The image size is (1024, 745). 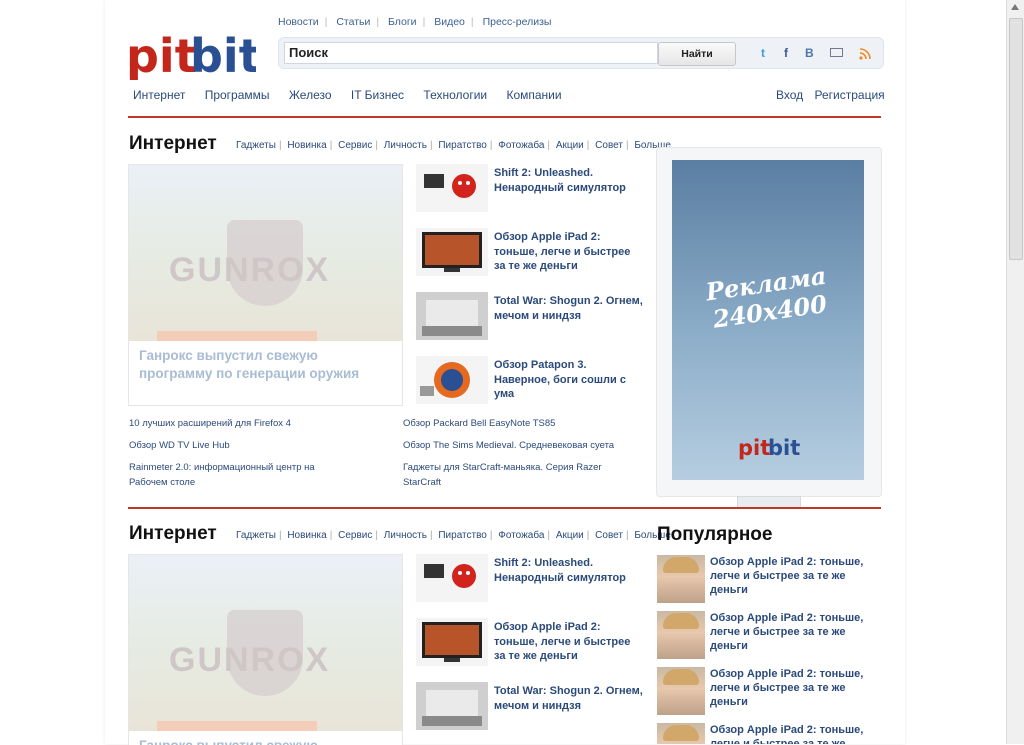 I want to click on news-link: Обзор Packard Bell EasyNote TS85, so click(x=523, y=424).